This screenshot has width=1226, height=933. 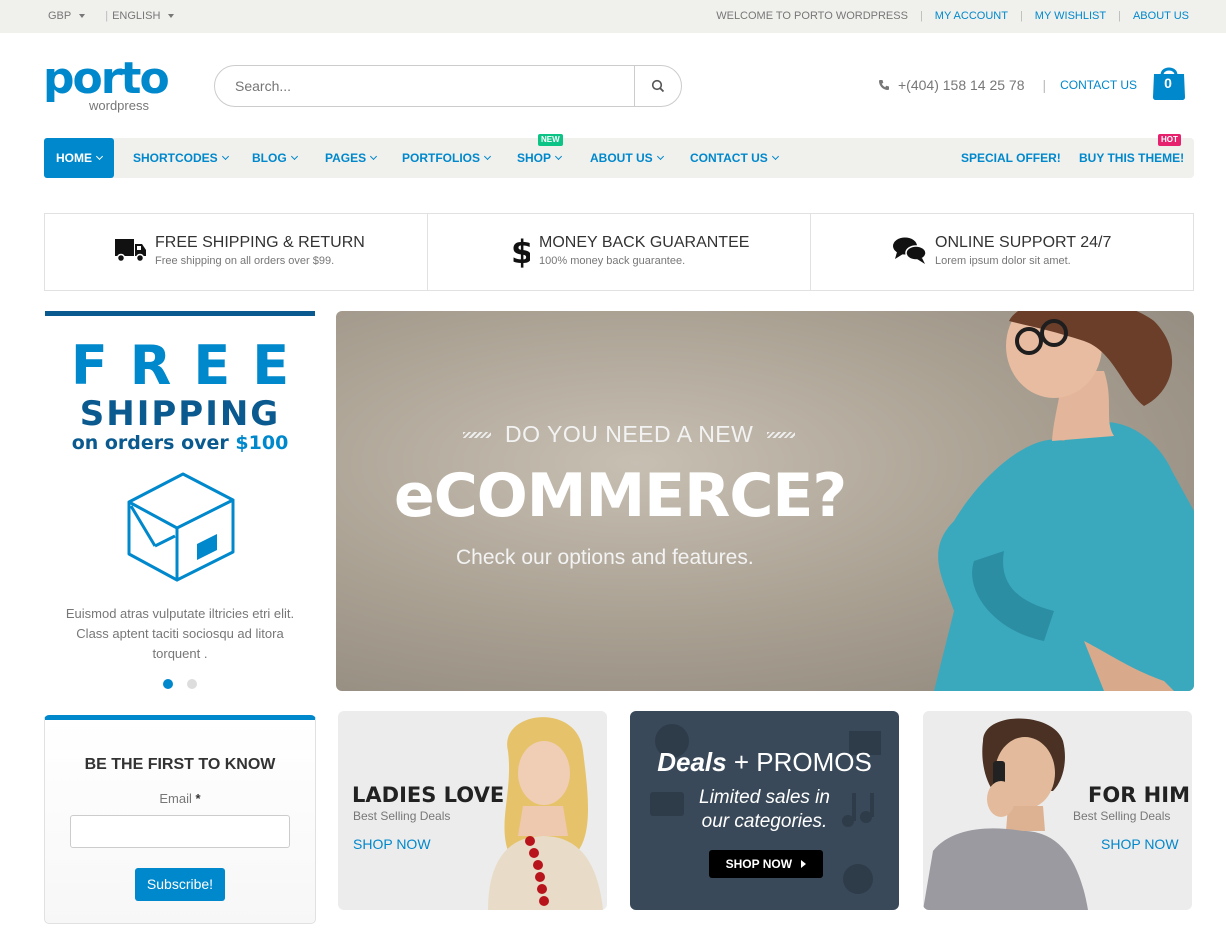 I want to click on cart-count: 0, so click(x=1168, y=83).